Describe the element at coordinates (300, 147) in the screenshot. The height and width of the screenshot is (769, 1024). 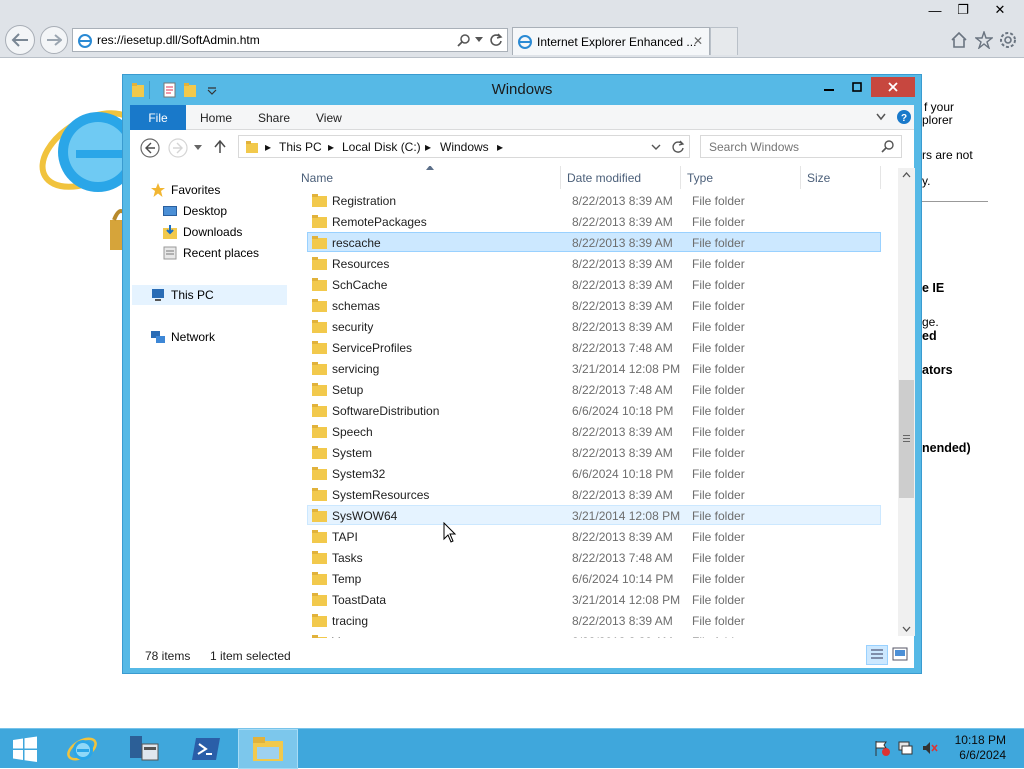
I see `breadcrumb-this-pc: This PC` at that location.